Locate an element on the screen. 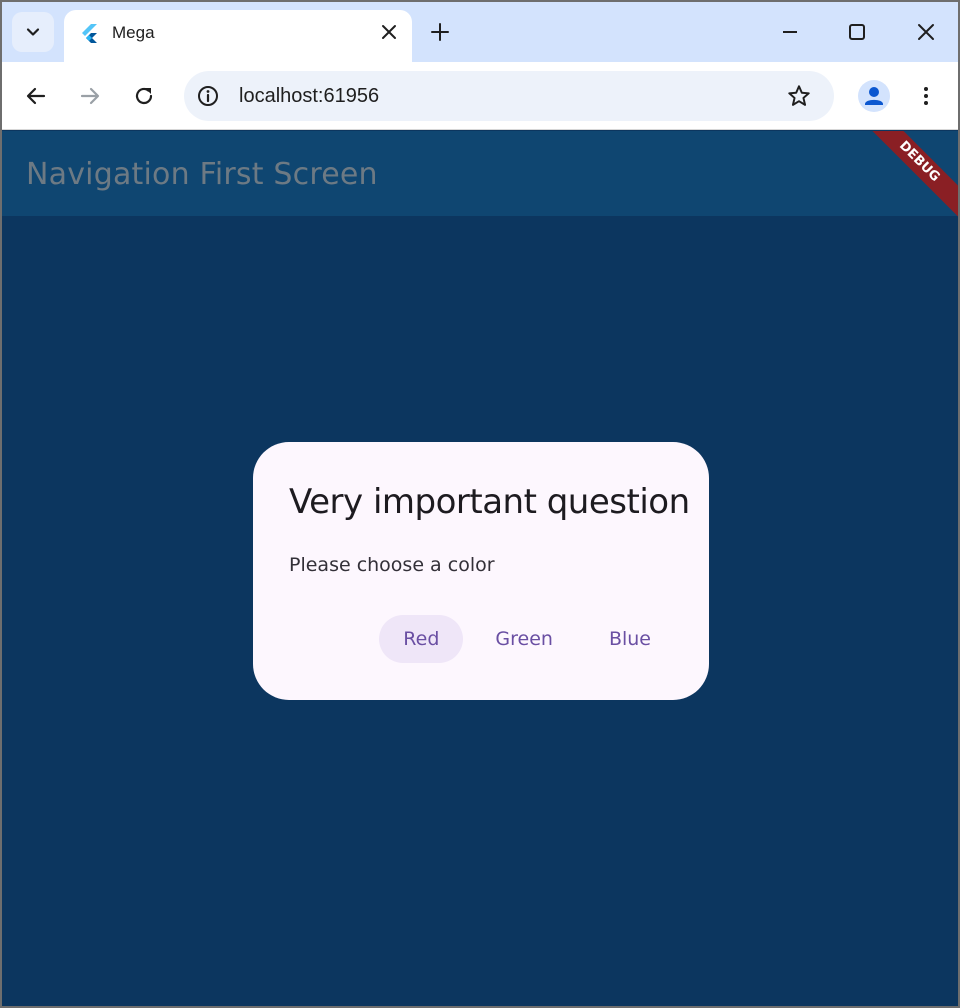 The image size is (960, 1008). browser-toolbar: localhost:61956 is located at coordinates (480, 96).